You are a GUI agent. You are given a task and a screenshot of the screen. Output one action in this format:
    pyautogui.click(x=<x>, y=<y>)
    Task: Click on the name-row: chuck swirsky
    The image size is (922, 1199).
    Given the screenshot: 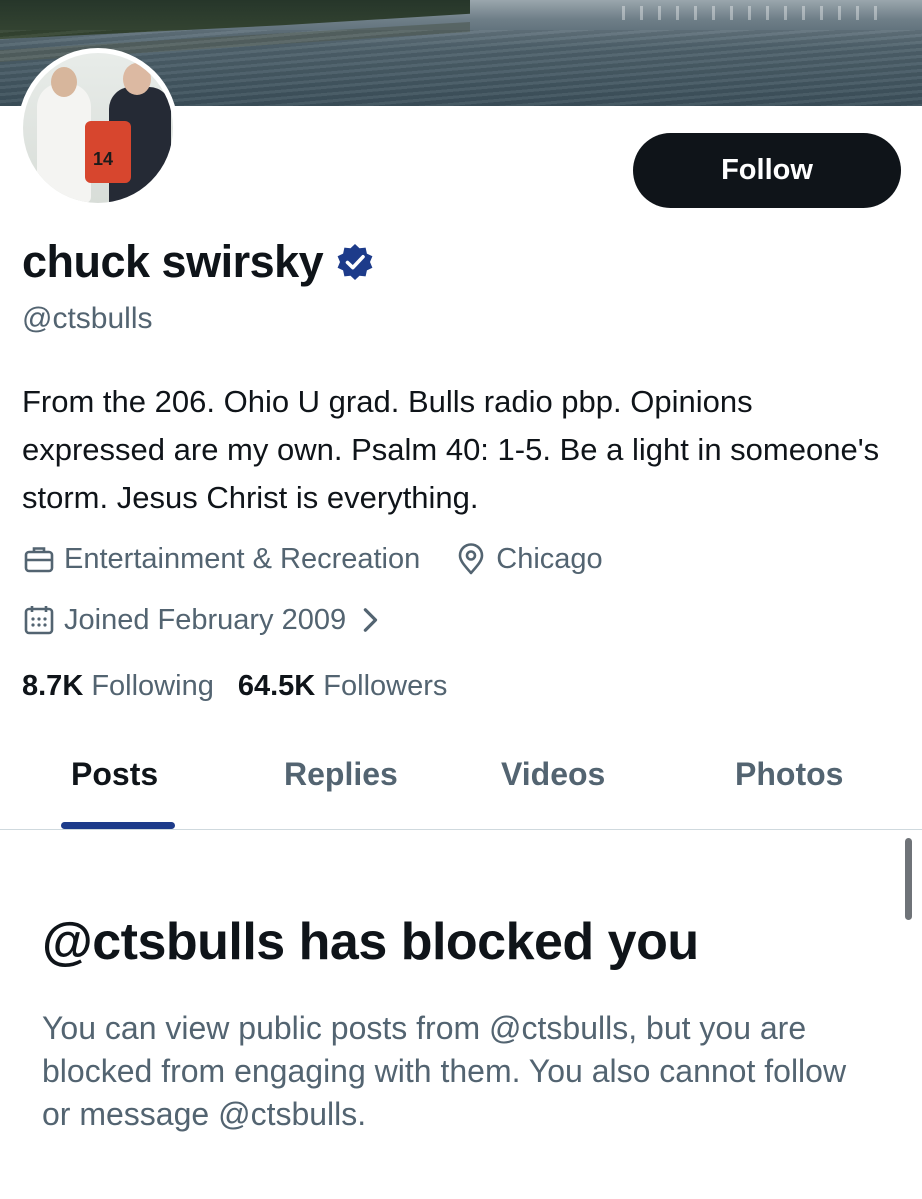 What is the action you would take?
    pyautogui.click(x=198, y=262)
    